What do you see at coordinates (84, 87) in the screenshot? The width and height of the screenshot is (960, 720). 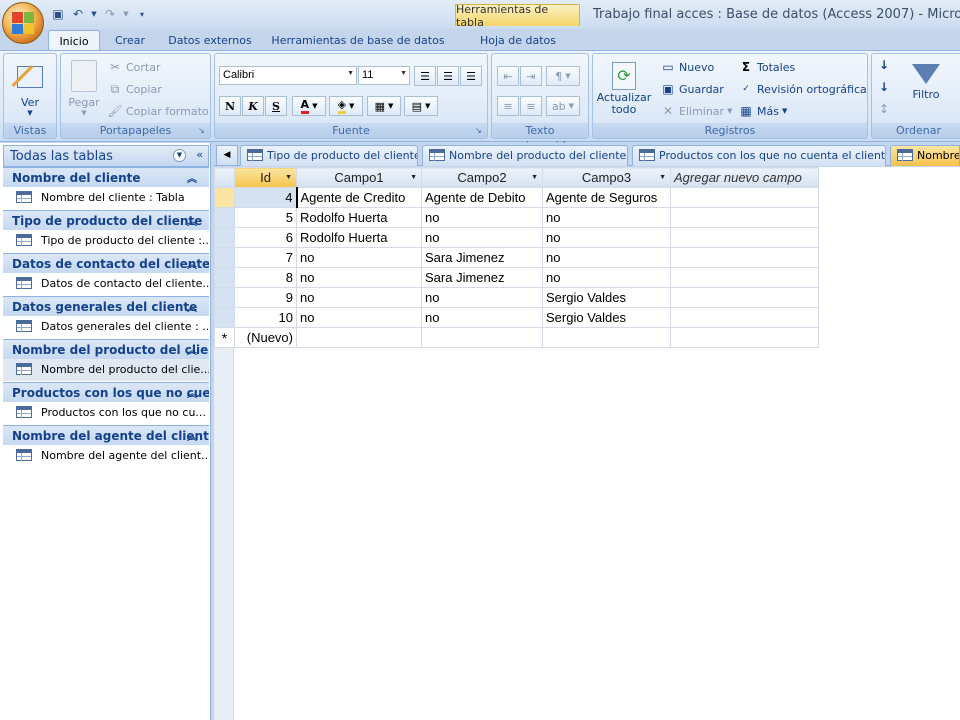 I see `pegar-button: Pegar ▼` at bounding box center [84, 87].